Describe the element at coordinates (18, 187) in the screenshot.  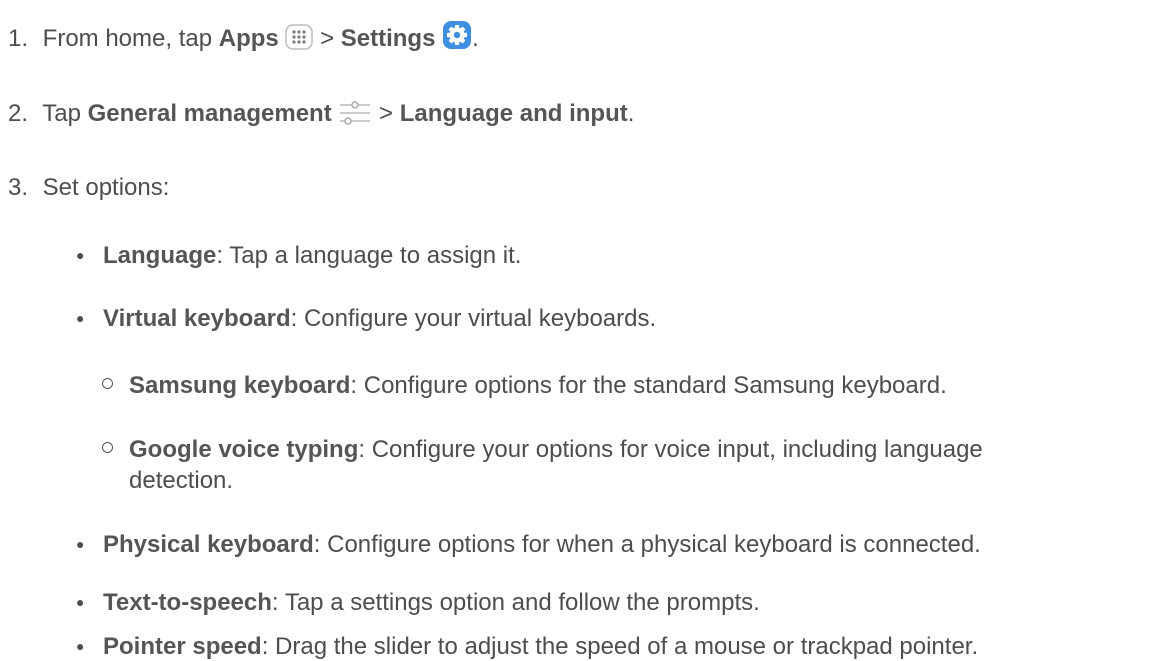
I see `step-number: 3.` at that location.